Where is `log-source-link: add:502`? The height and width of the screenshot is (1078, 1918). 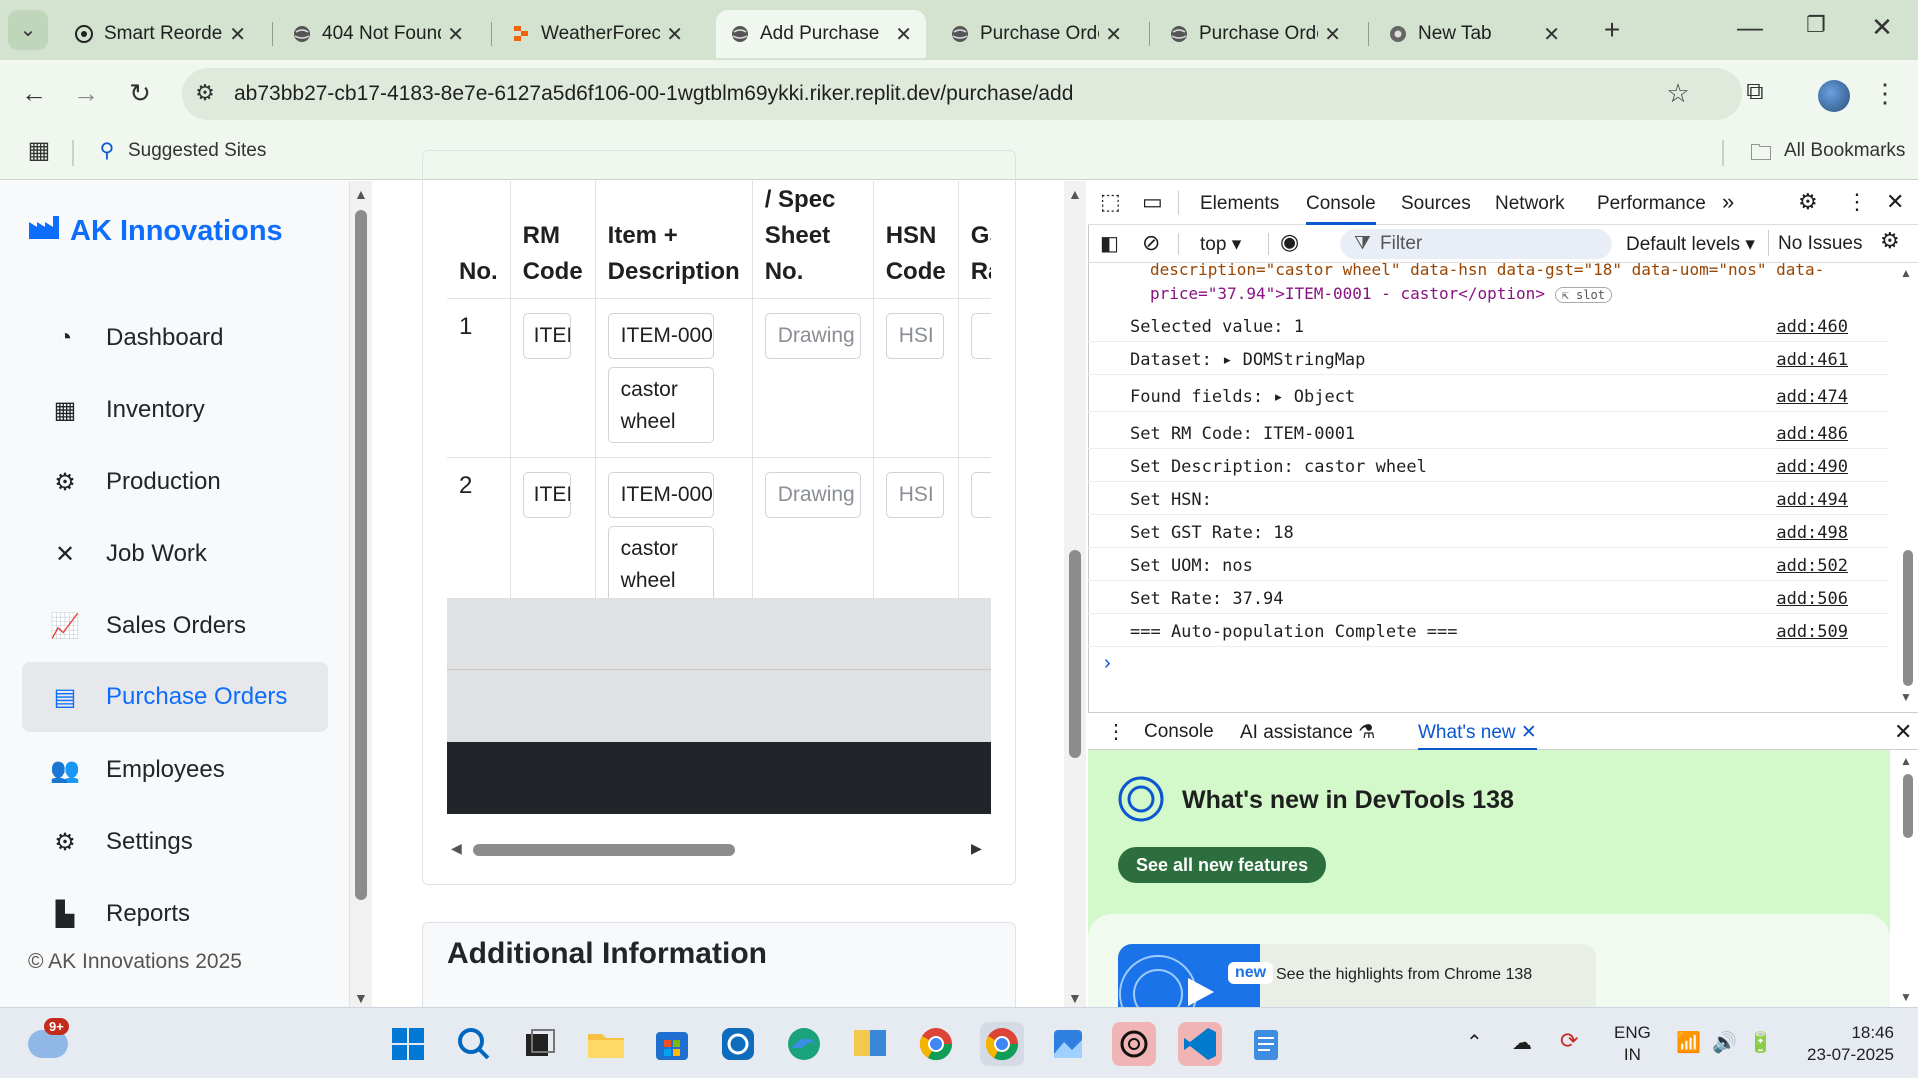
log-source-link: add:502 is located at coordinates (1812, 566).